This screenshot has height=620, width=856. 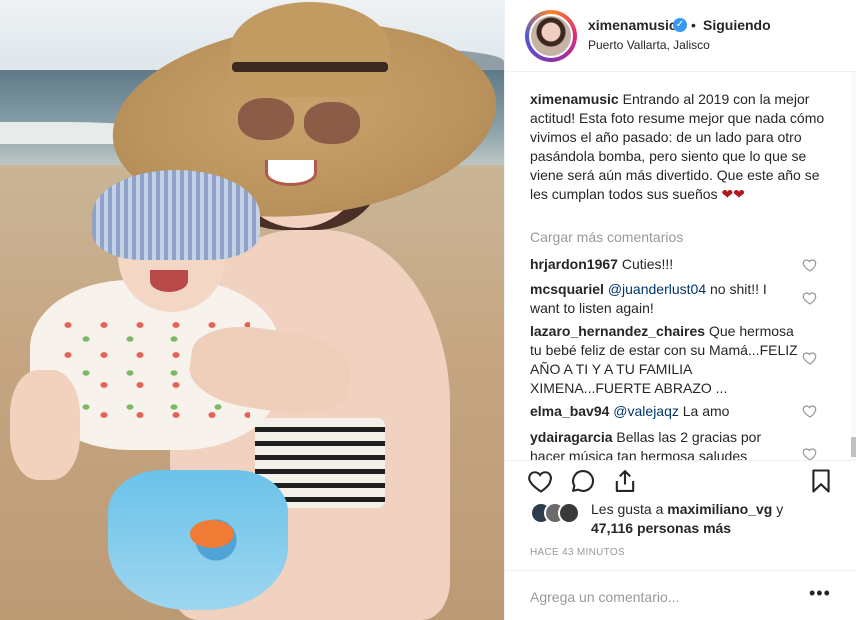 I want to click on post-timestamp: Hace 43 minutos, so click(x=577, y=552).